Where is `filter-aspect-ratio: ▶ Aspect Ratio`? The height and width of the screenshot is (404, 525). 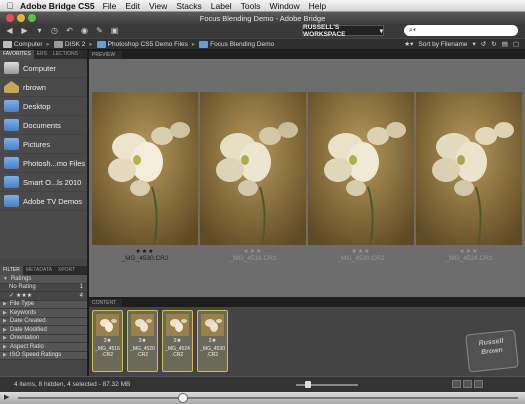
filter-aspect-ratio: ▶ Aspect Ratio is located at coordinates (43, 347).